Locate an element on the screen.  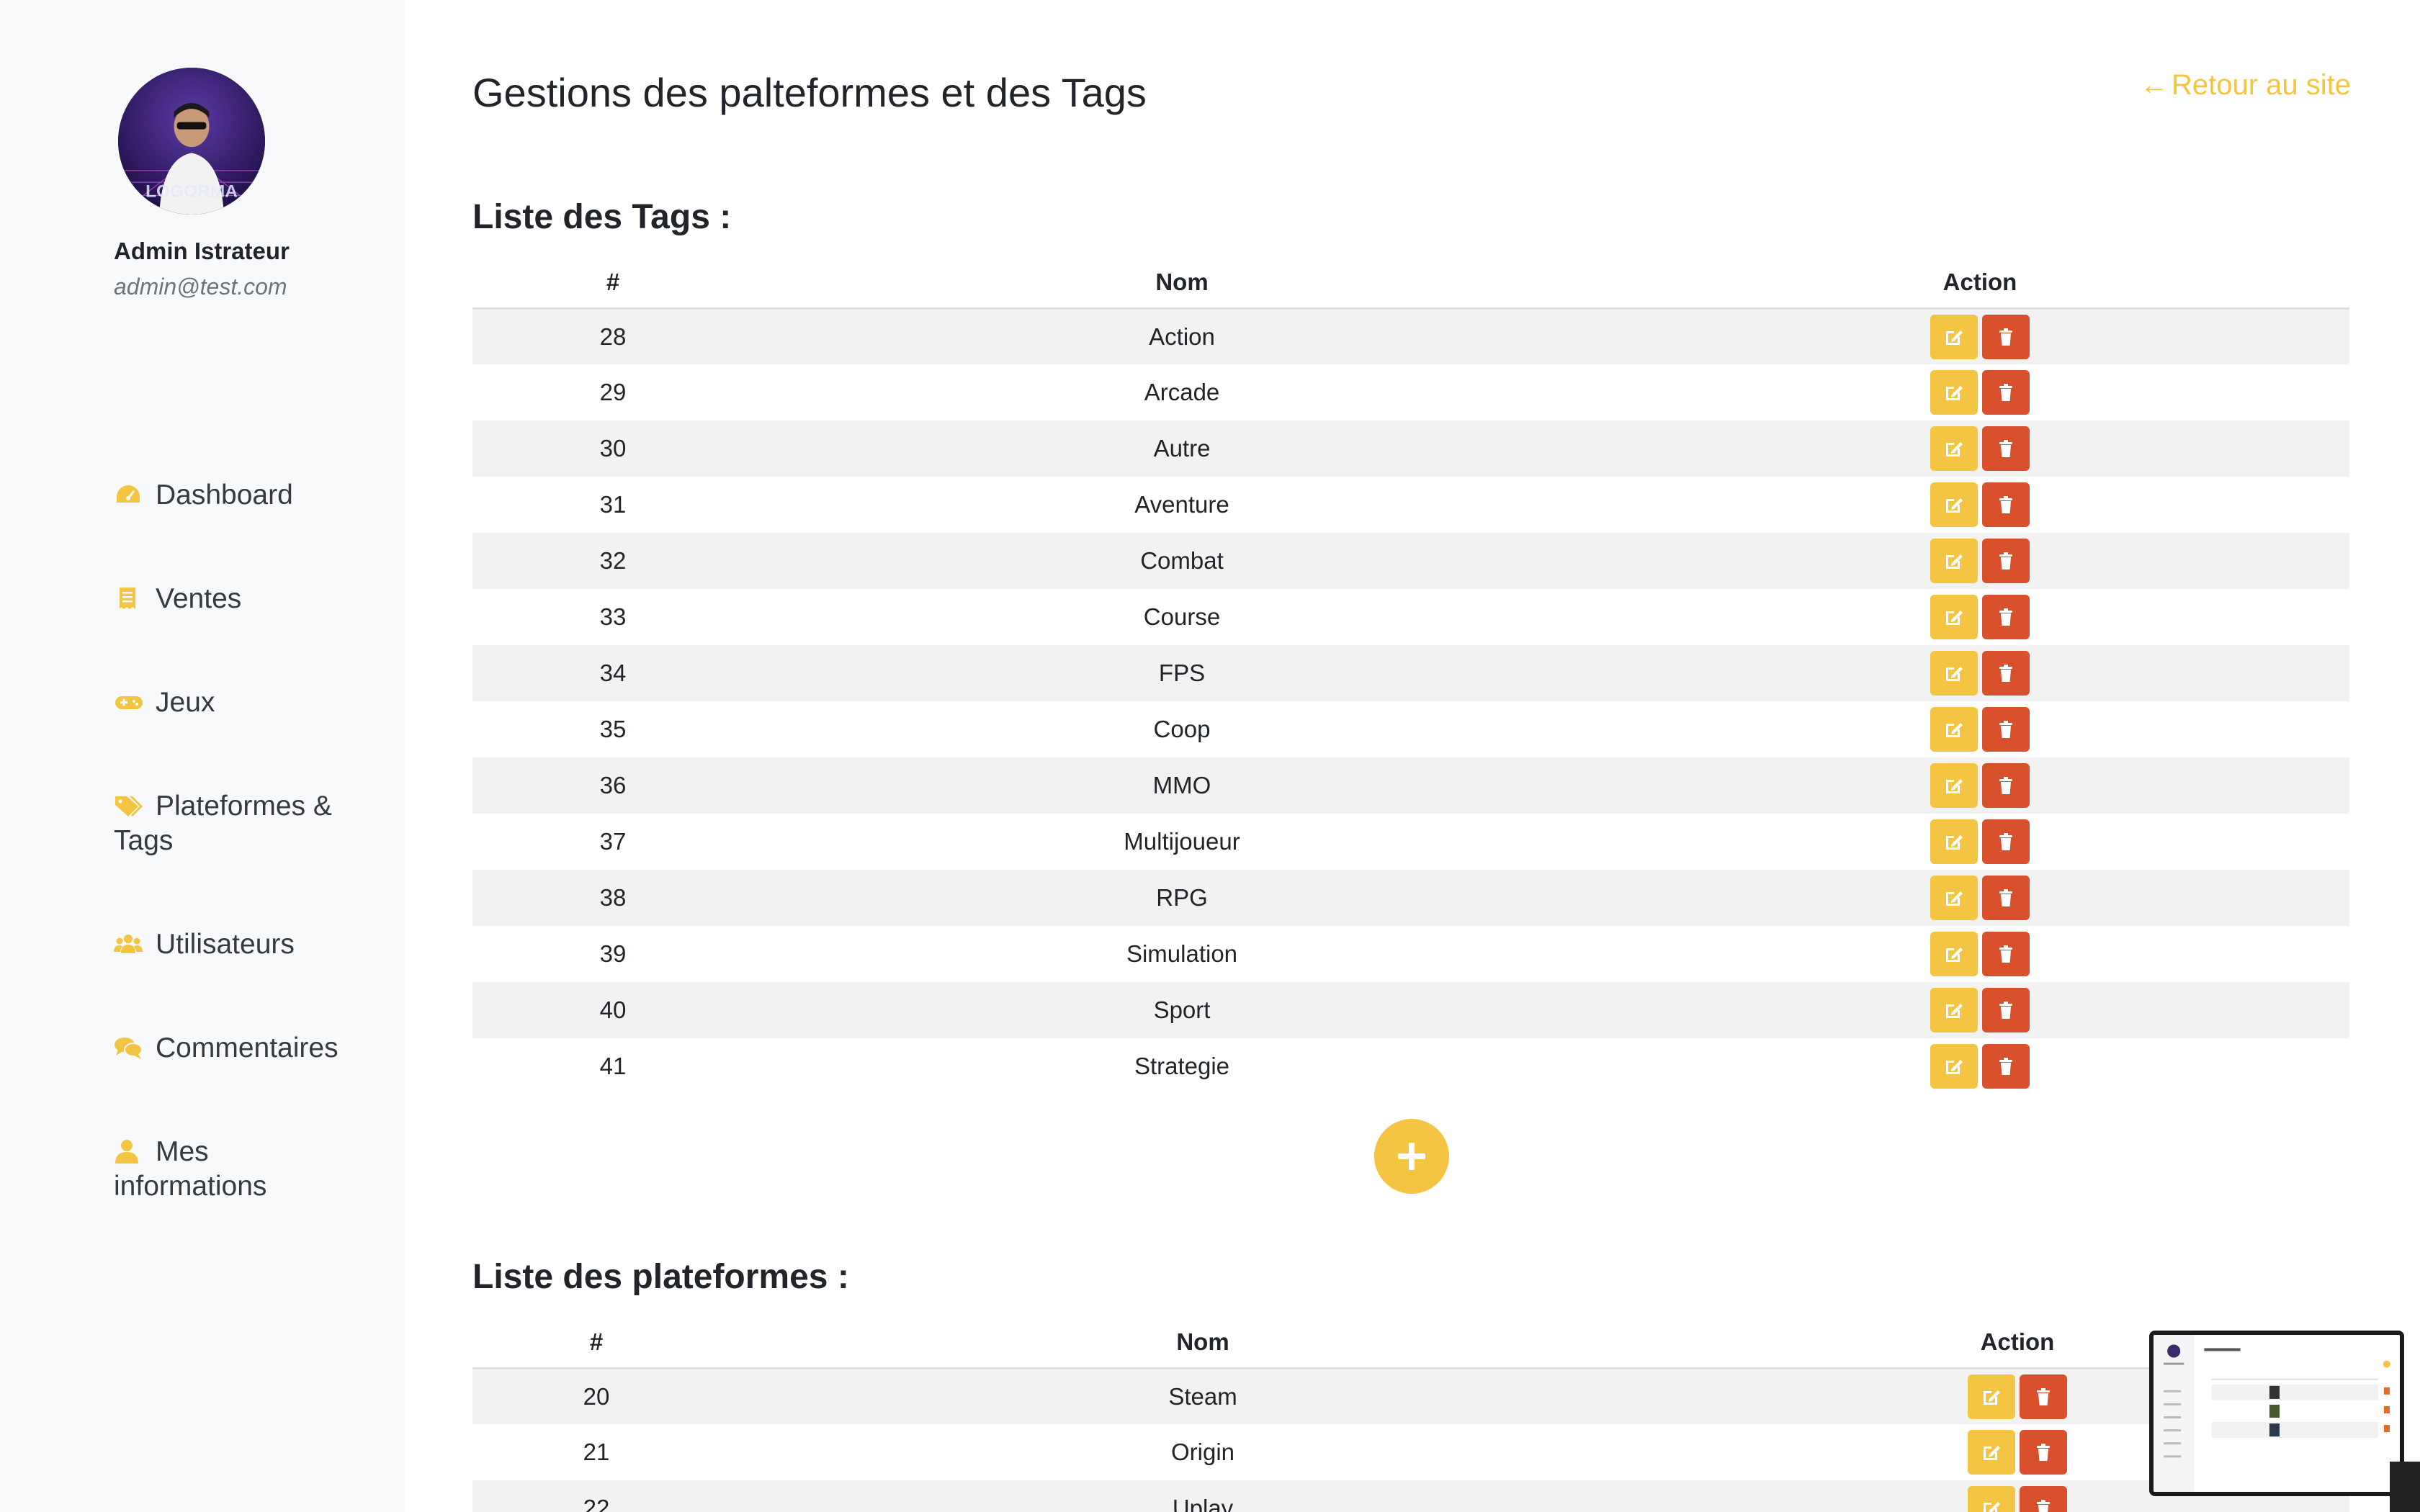
nav-plateformes-tags: Plateformes & Tags is located at coordinates (236, 823).